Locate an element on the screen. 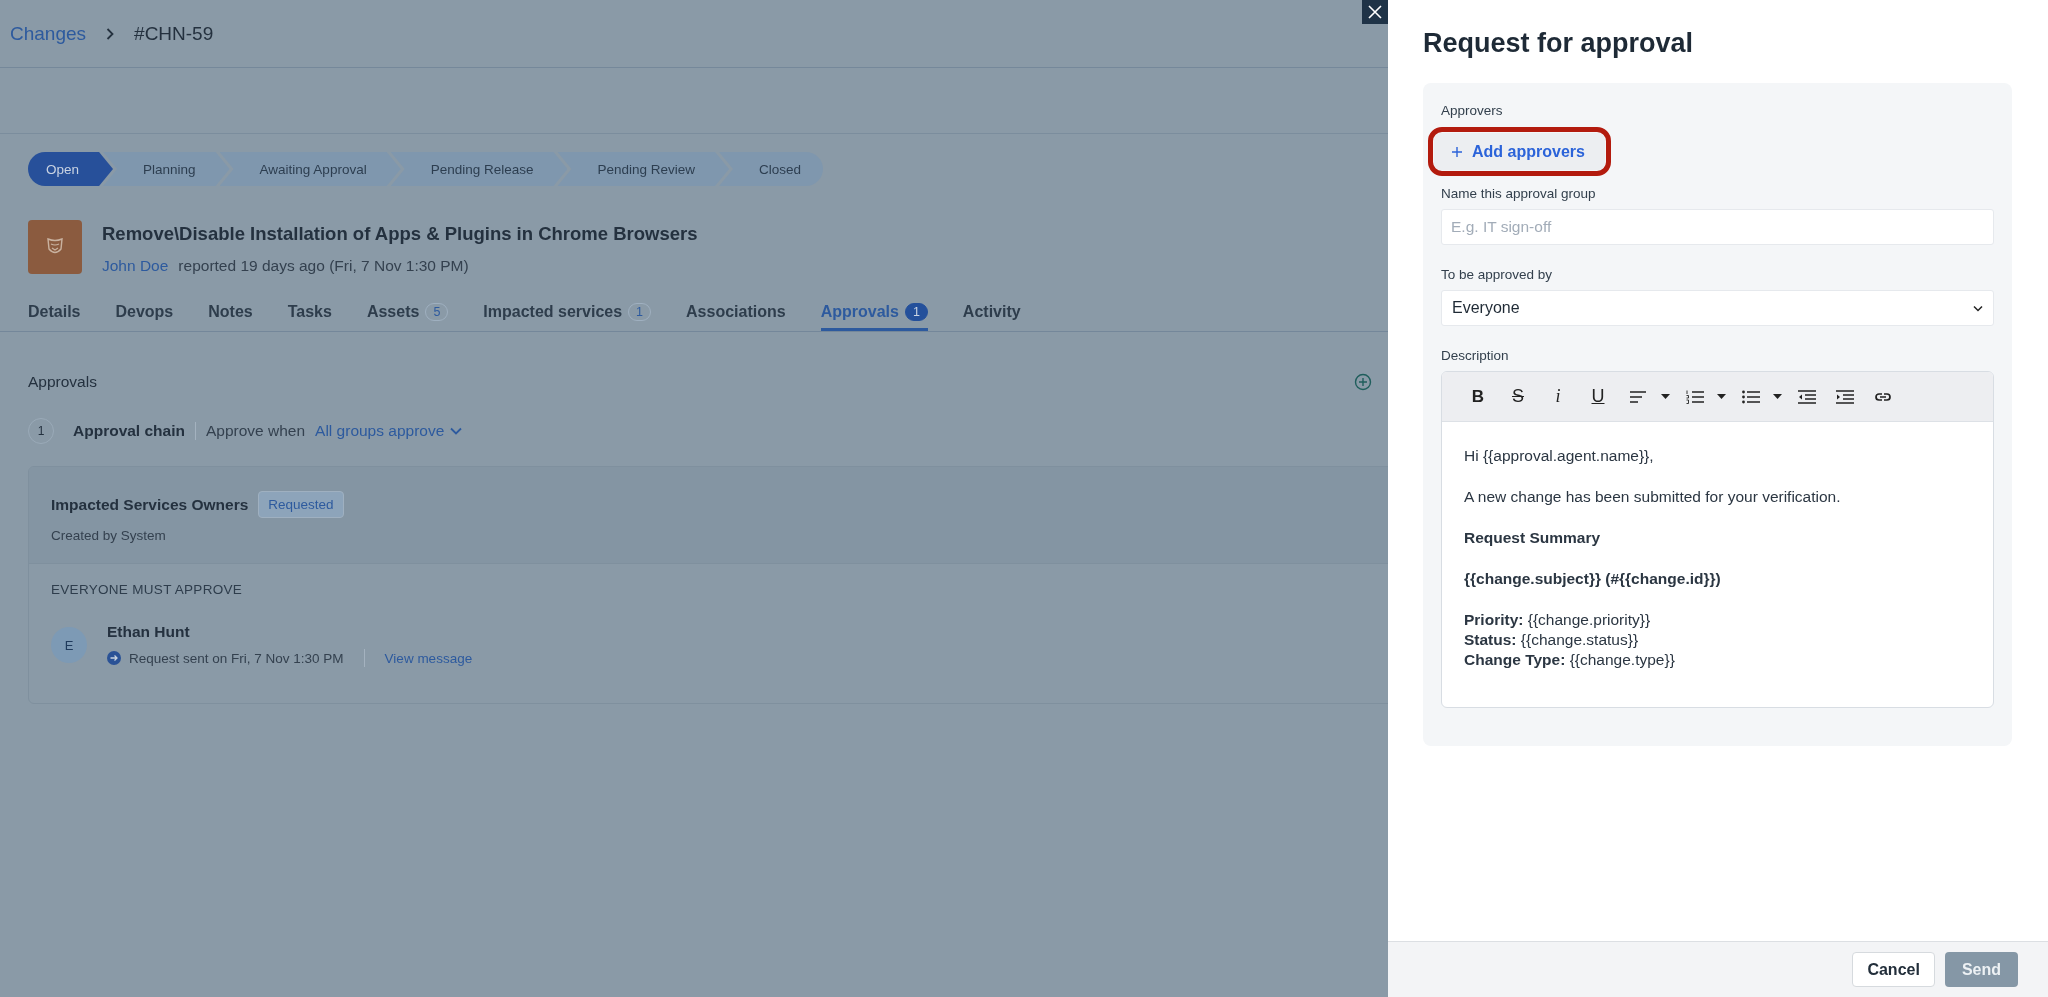  group-name-field: E.g. IT sign-off is located at coordinates (1717, 227).